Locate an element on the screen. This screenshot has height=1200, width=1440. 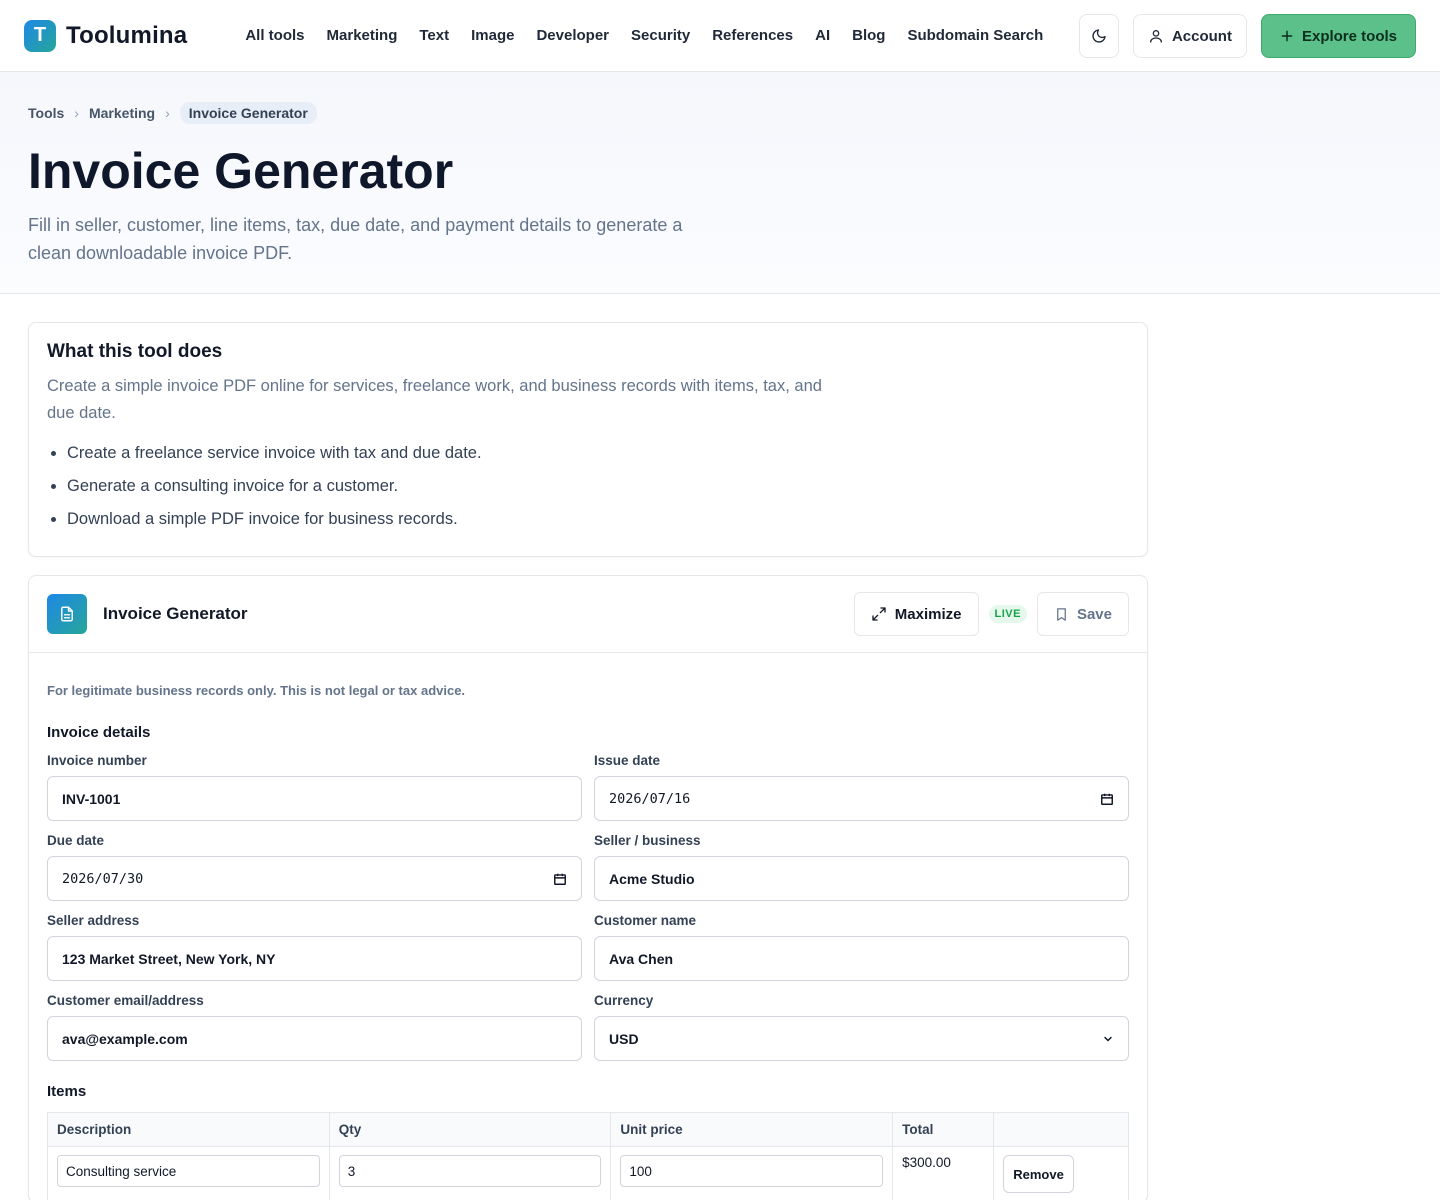
user-icon is located at coordinates (1155, 36).